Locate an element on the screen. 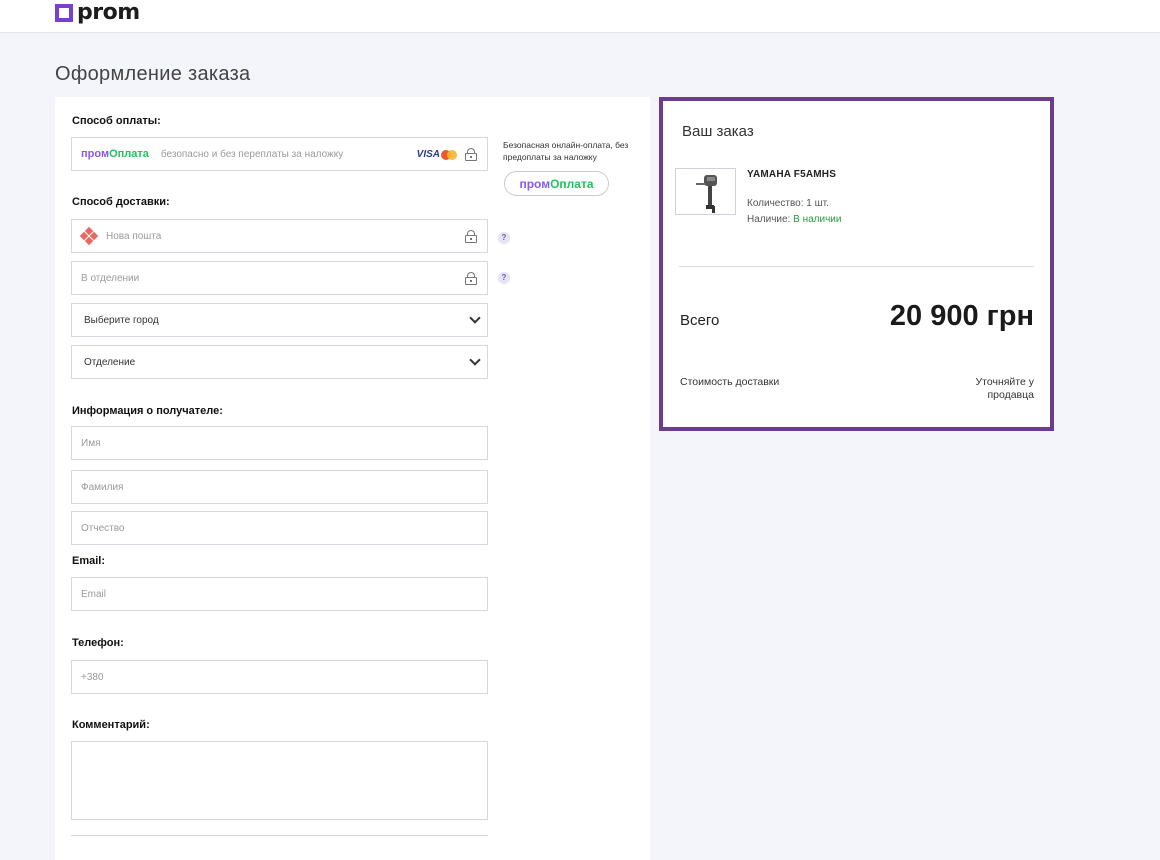  availability-status: В наличии is located at coordinates (817, 219).